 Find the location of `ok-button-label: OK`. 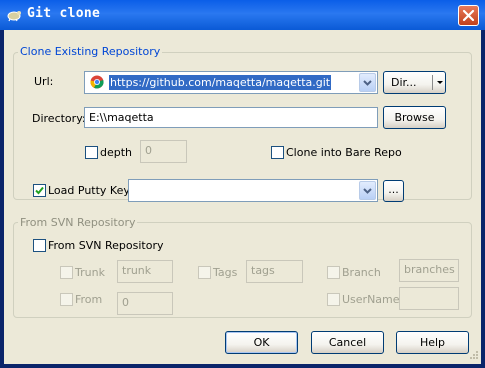

ok-button-label: OK is located at coordinates (261, 342).